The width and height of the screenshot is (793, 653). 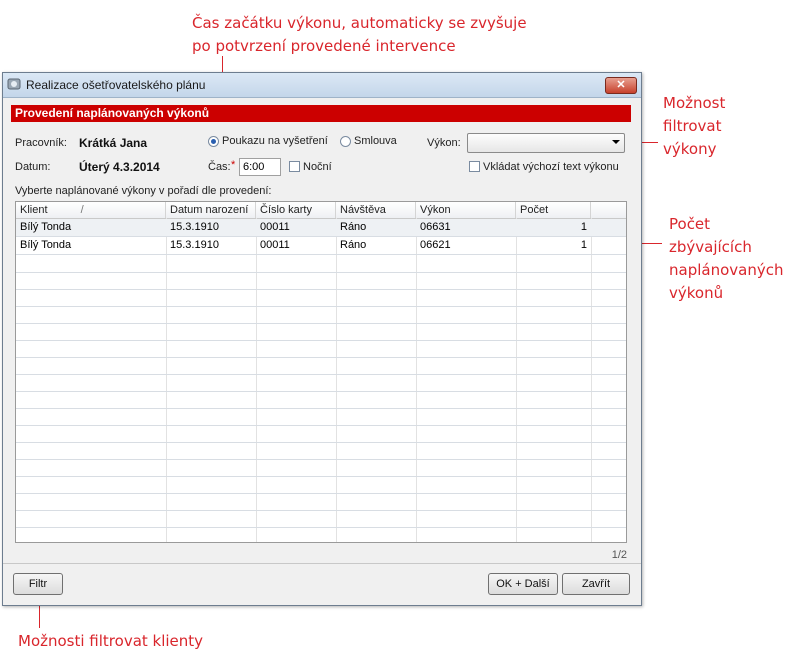 I want to click on annotation-filter-vykon-line3: výkony, so click(x=690, y=149).